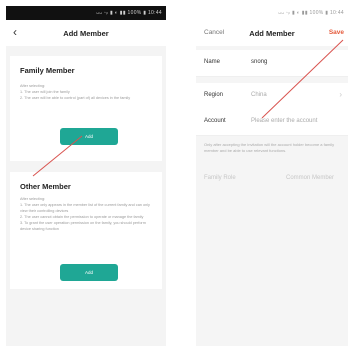 The image size is (353, 349). I want to click on pointer-arrow-add, so click(57, 156).